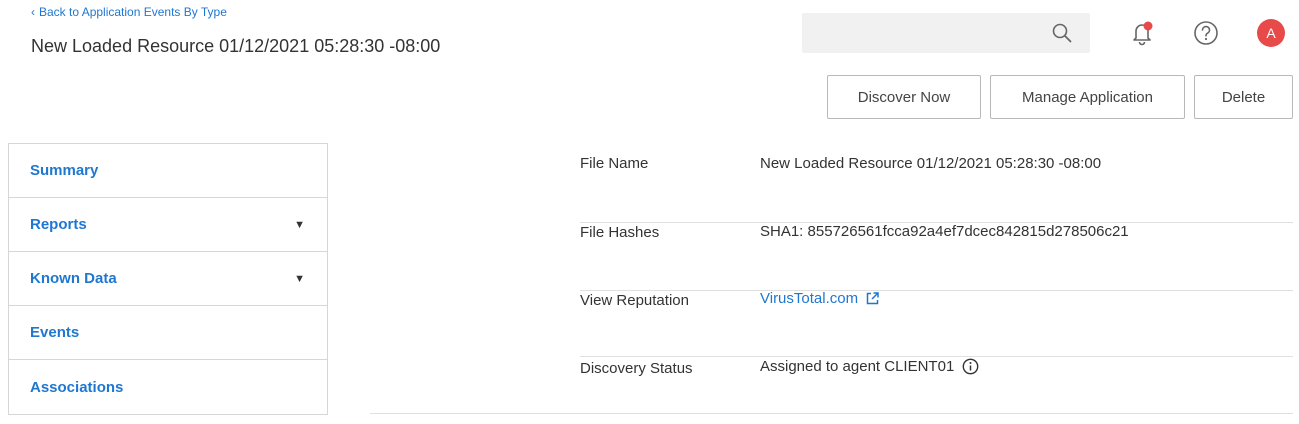  What do you see at coordinates (857, 366) in the screenshot?
I see `detail-value-text: Assigned to agent CLIENT01` at bounding box center [857, 366].